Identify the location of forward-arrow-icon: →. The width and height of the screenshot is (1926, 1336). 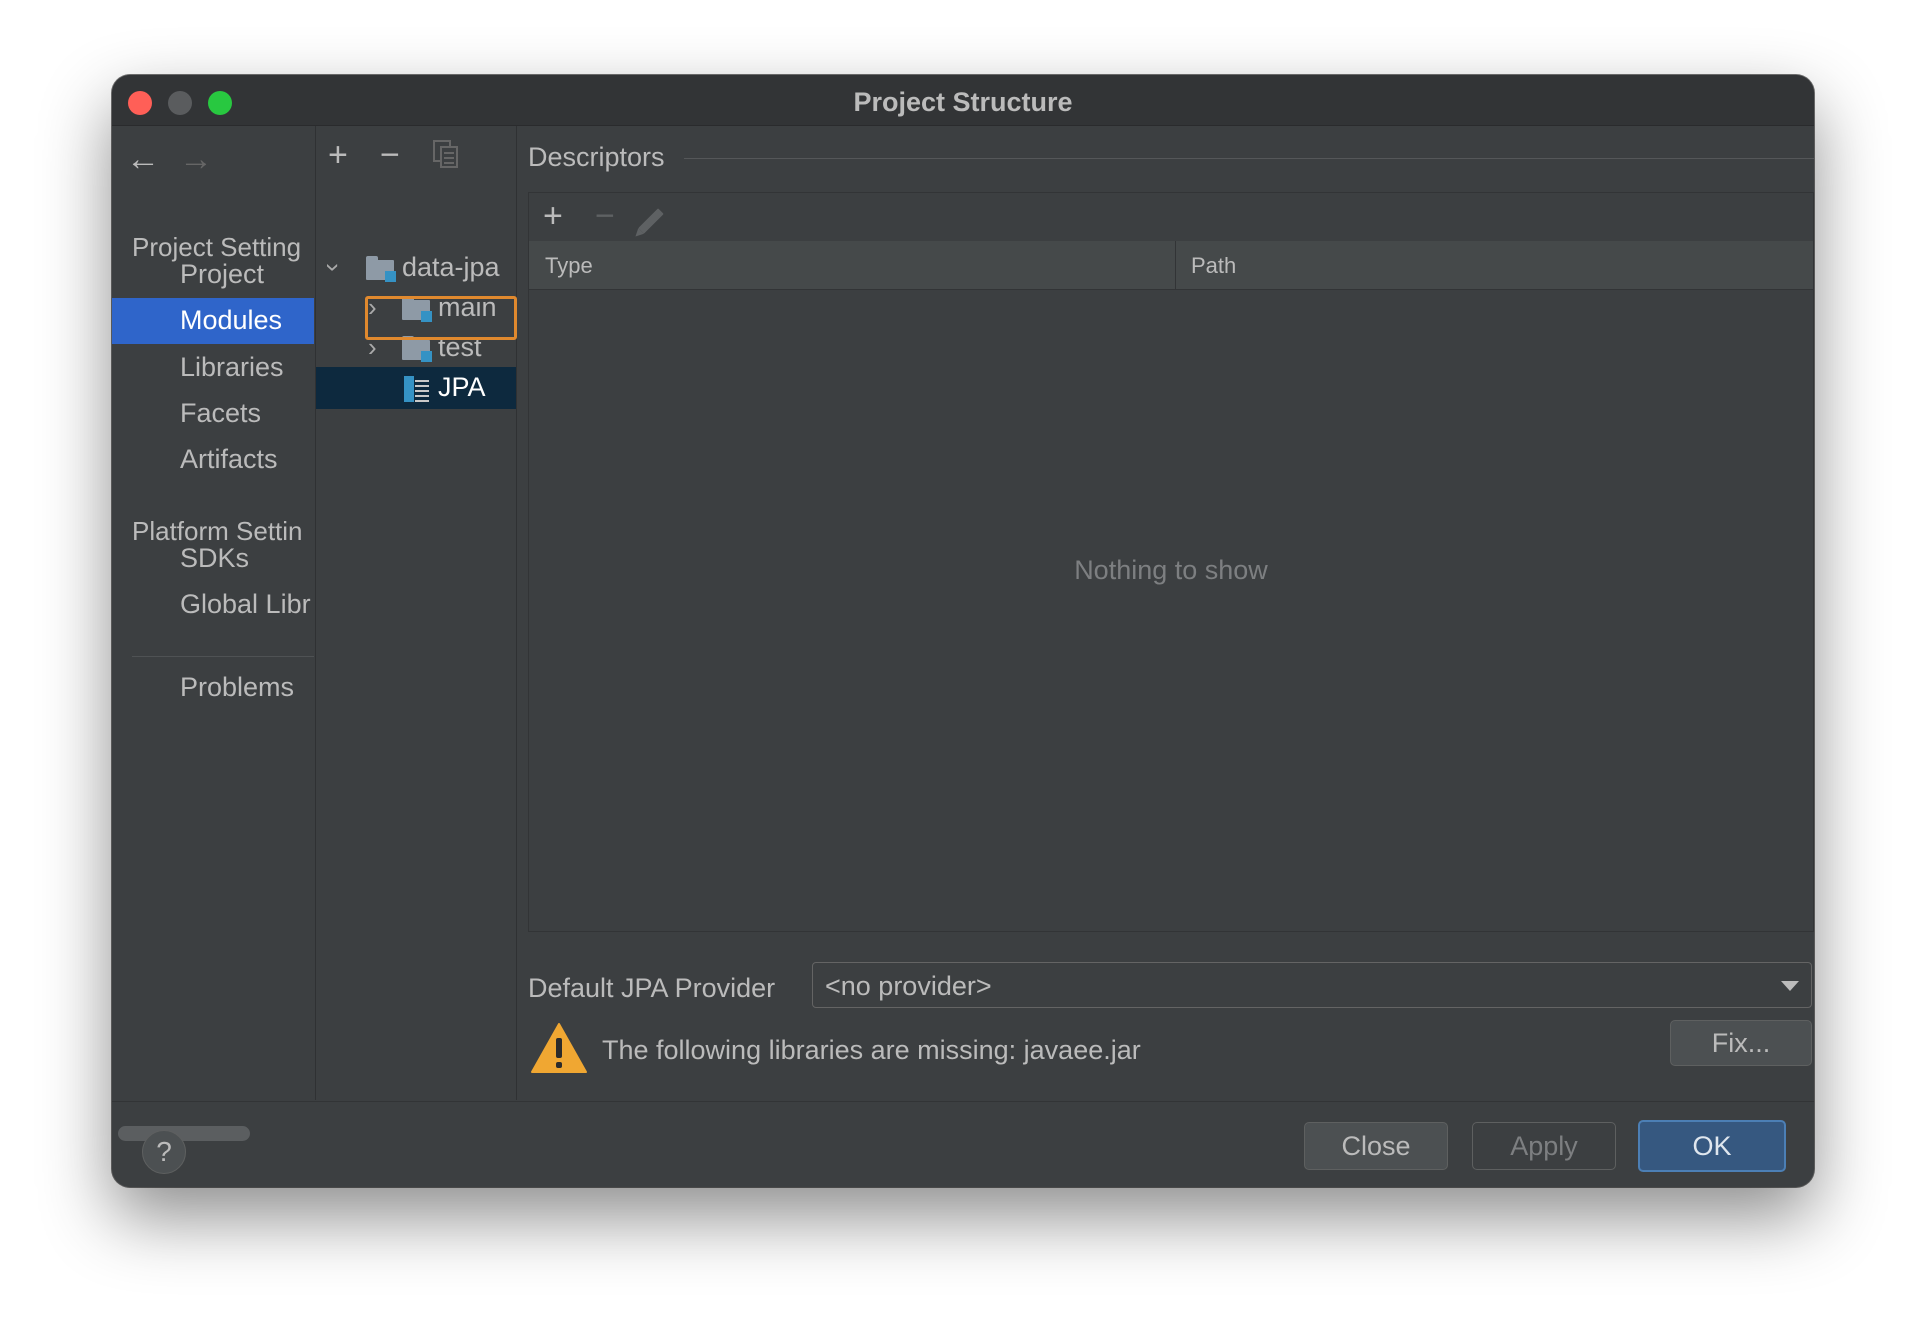
(196, 159).